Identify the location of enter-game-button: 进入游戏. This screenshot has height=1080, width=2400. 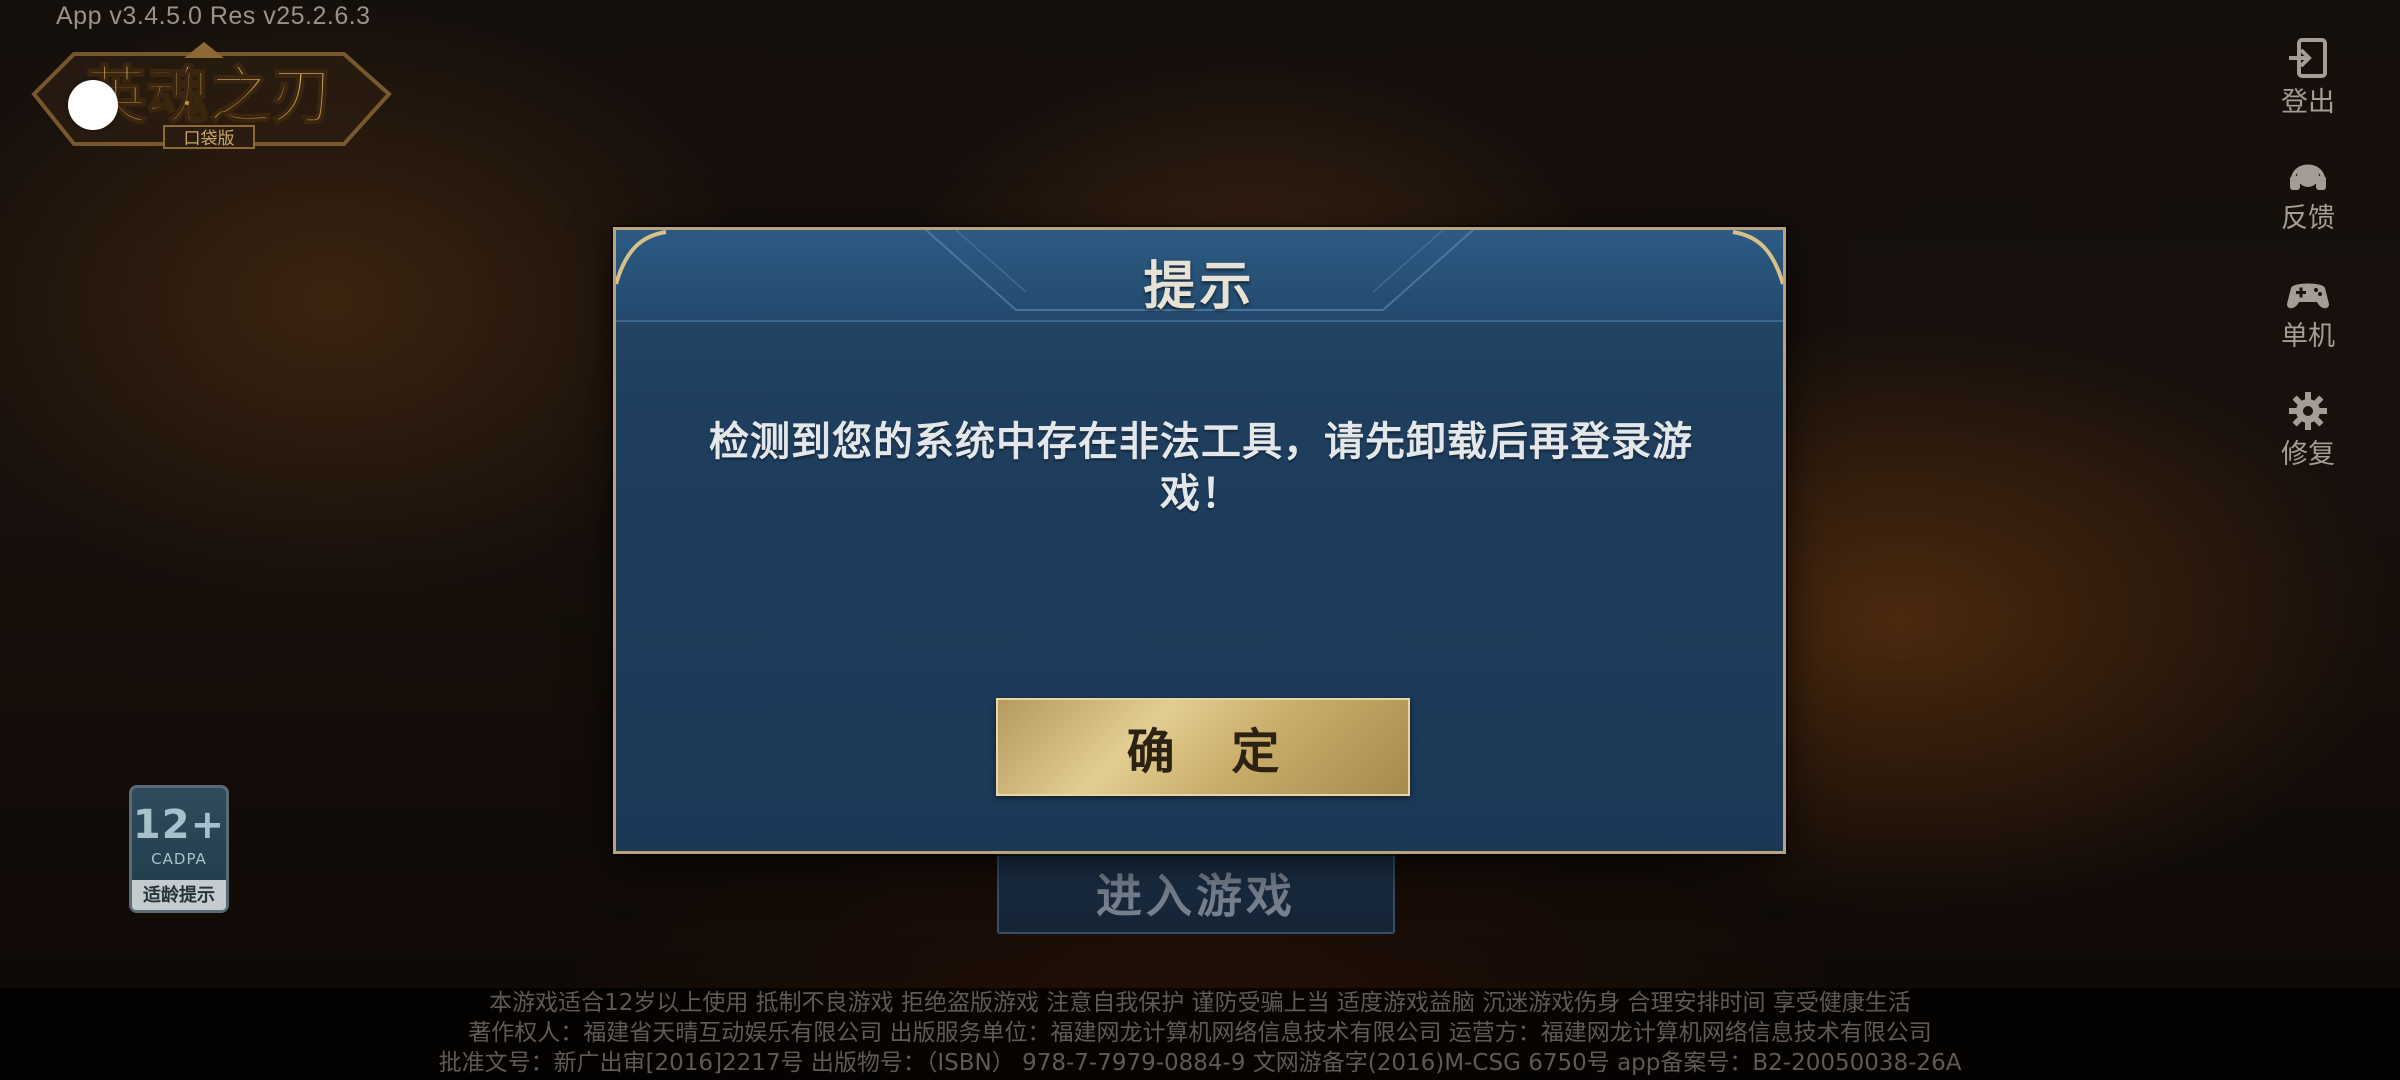
(1196, 893).